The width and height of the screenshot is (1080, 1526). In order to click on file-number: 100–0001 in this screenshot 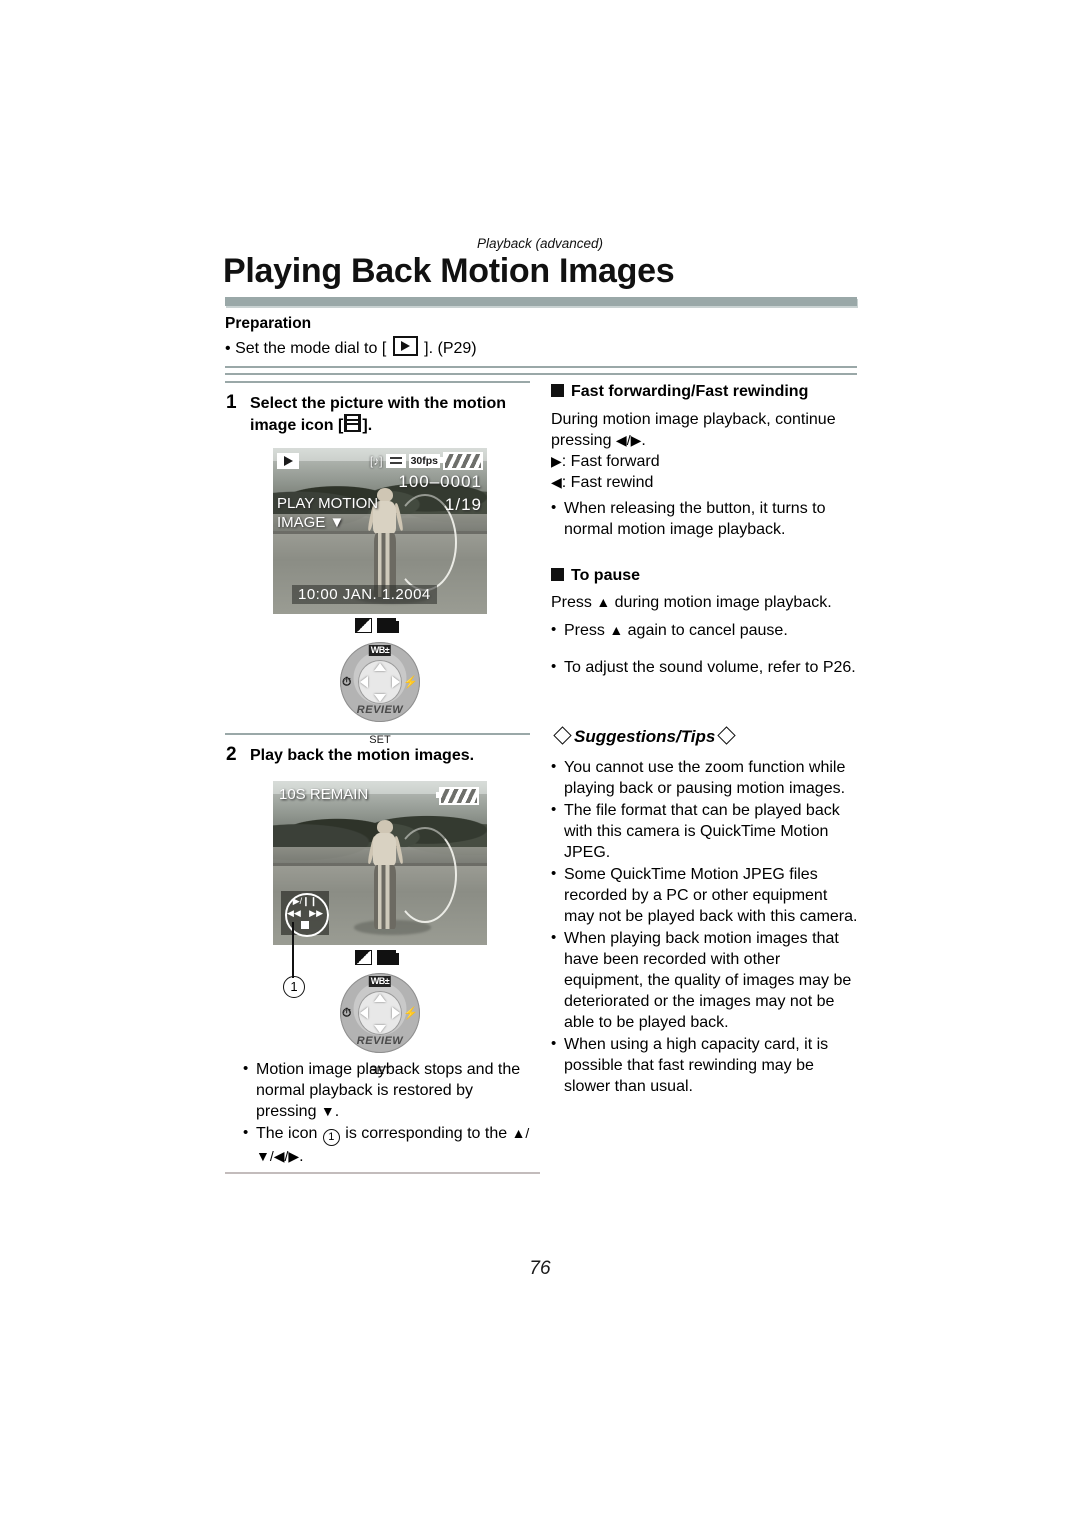, I will do `click(440, 481)`.